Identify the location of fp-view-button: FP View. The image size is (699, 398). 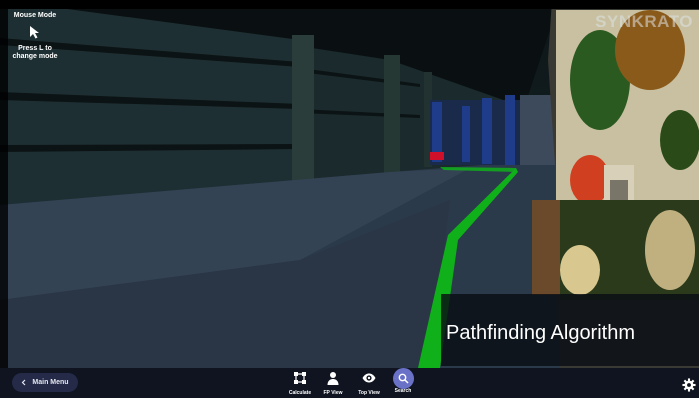
(333, 384).